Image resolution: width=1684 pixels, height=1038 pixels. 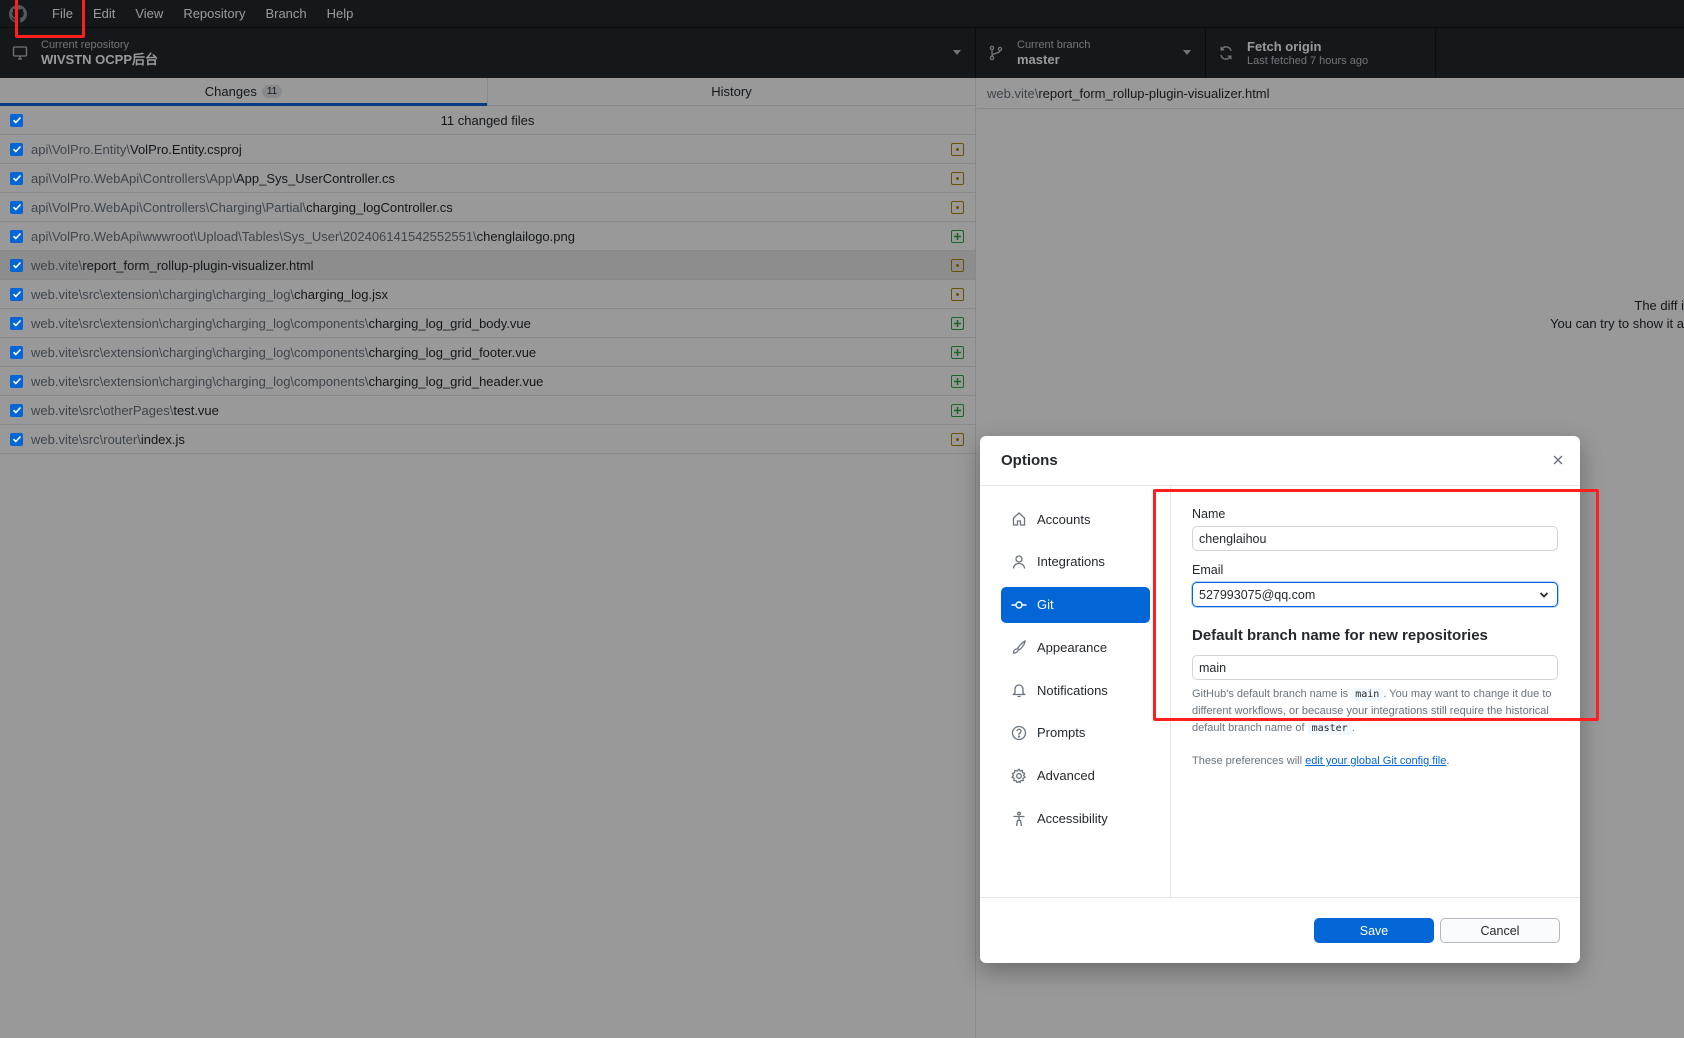 What do you see at coordinates (1329, 728) in the screenshot?
I see `code-master: master` at bounding box center [1329, 728].